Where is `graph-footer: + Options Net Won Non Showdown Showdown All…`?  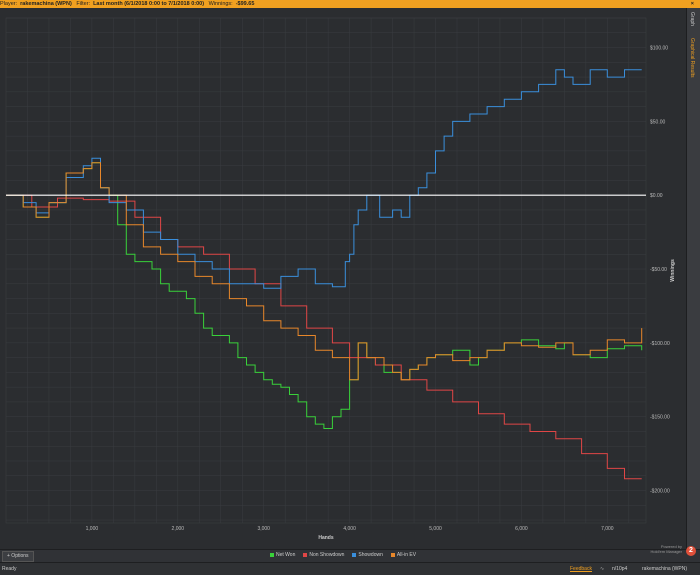
graph-footer: + Options Net Won Non Showdown Showdown All… is located at coordinates (350, 553).